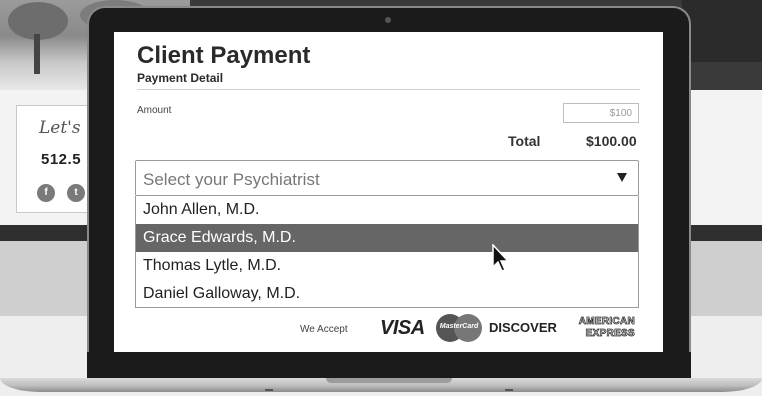  I want to click on select-option-highlighted: Grace Edwards, M.D., so click(387, 238).